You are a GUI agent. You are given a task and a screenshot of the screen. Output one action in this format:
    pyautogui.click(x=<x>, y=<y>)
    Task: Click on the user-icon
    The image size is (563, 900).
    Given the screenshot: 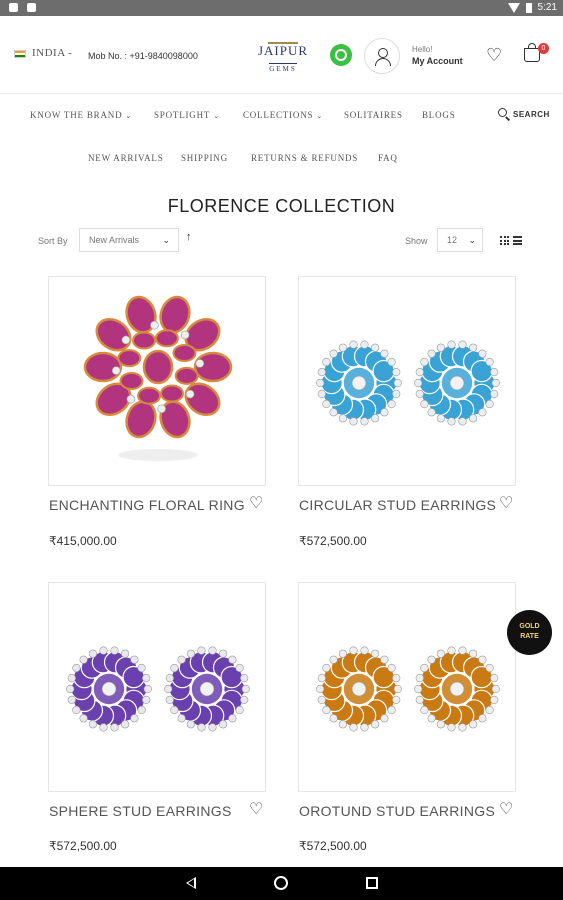 What is the action you would take?
    pyautogui.click(x=382, y=56)
    